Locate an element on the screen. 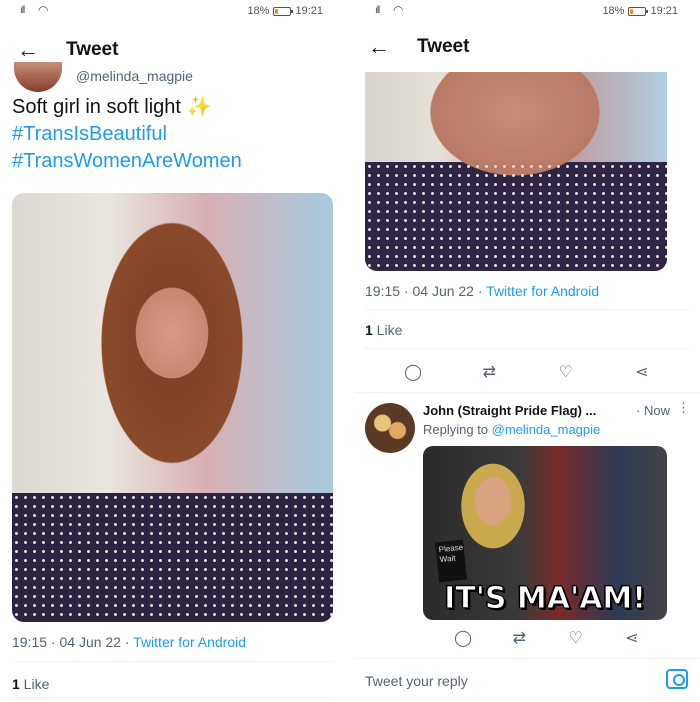  replying-to: Replying to @melinda_magpie is located at coordinates (511, 429).